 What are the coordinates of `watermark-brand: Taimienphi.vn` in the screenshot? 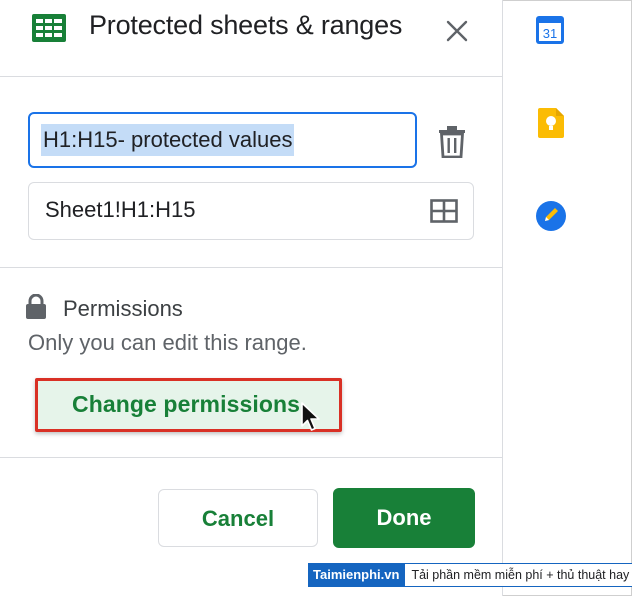 It's located at (356, 575).